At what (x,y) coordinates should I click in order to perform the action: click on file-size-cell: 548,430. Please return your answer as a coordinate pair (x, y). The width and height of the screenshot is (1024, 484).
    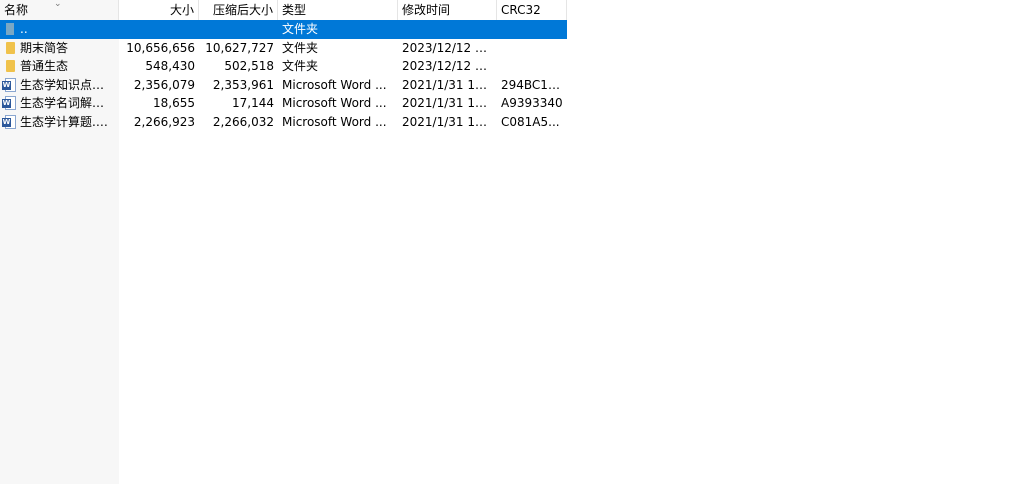
    Looking at the image, I should click on (170, 66).